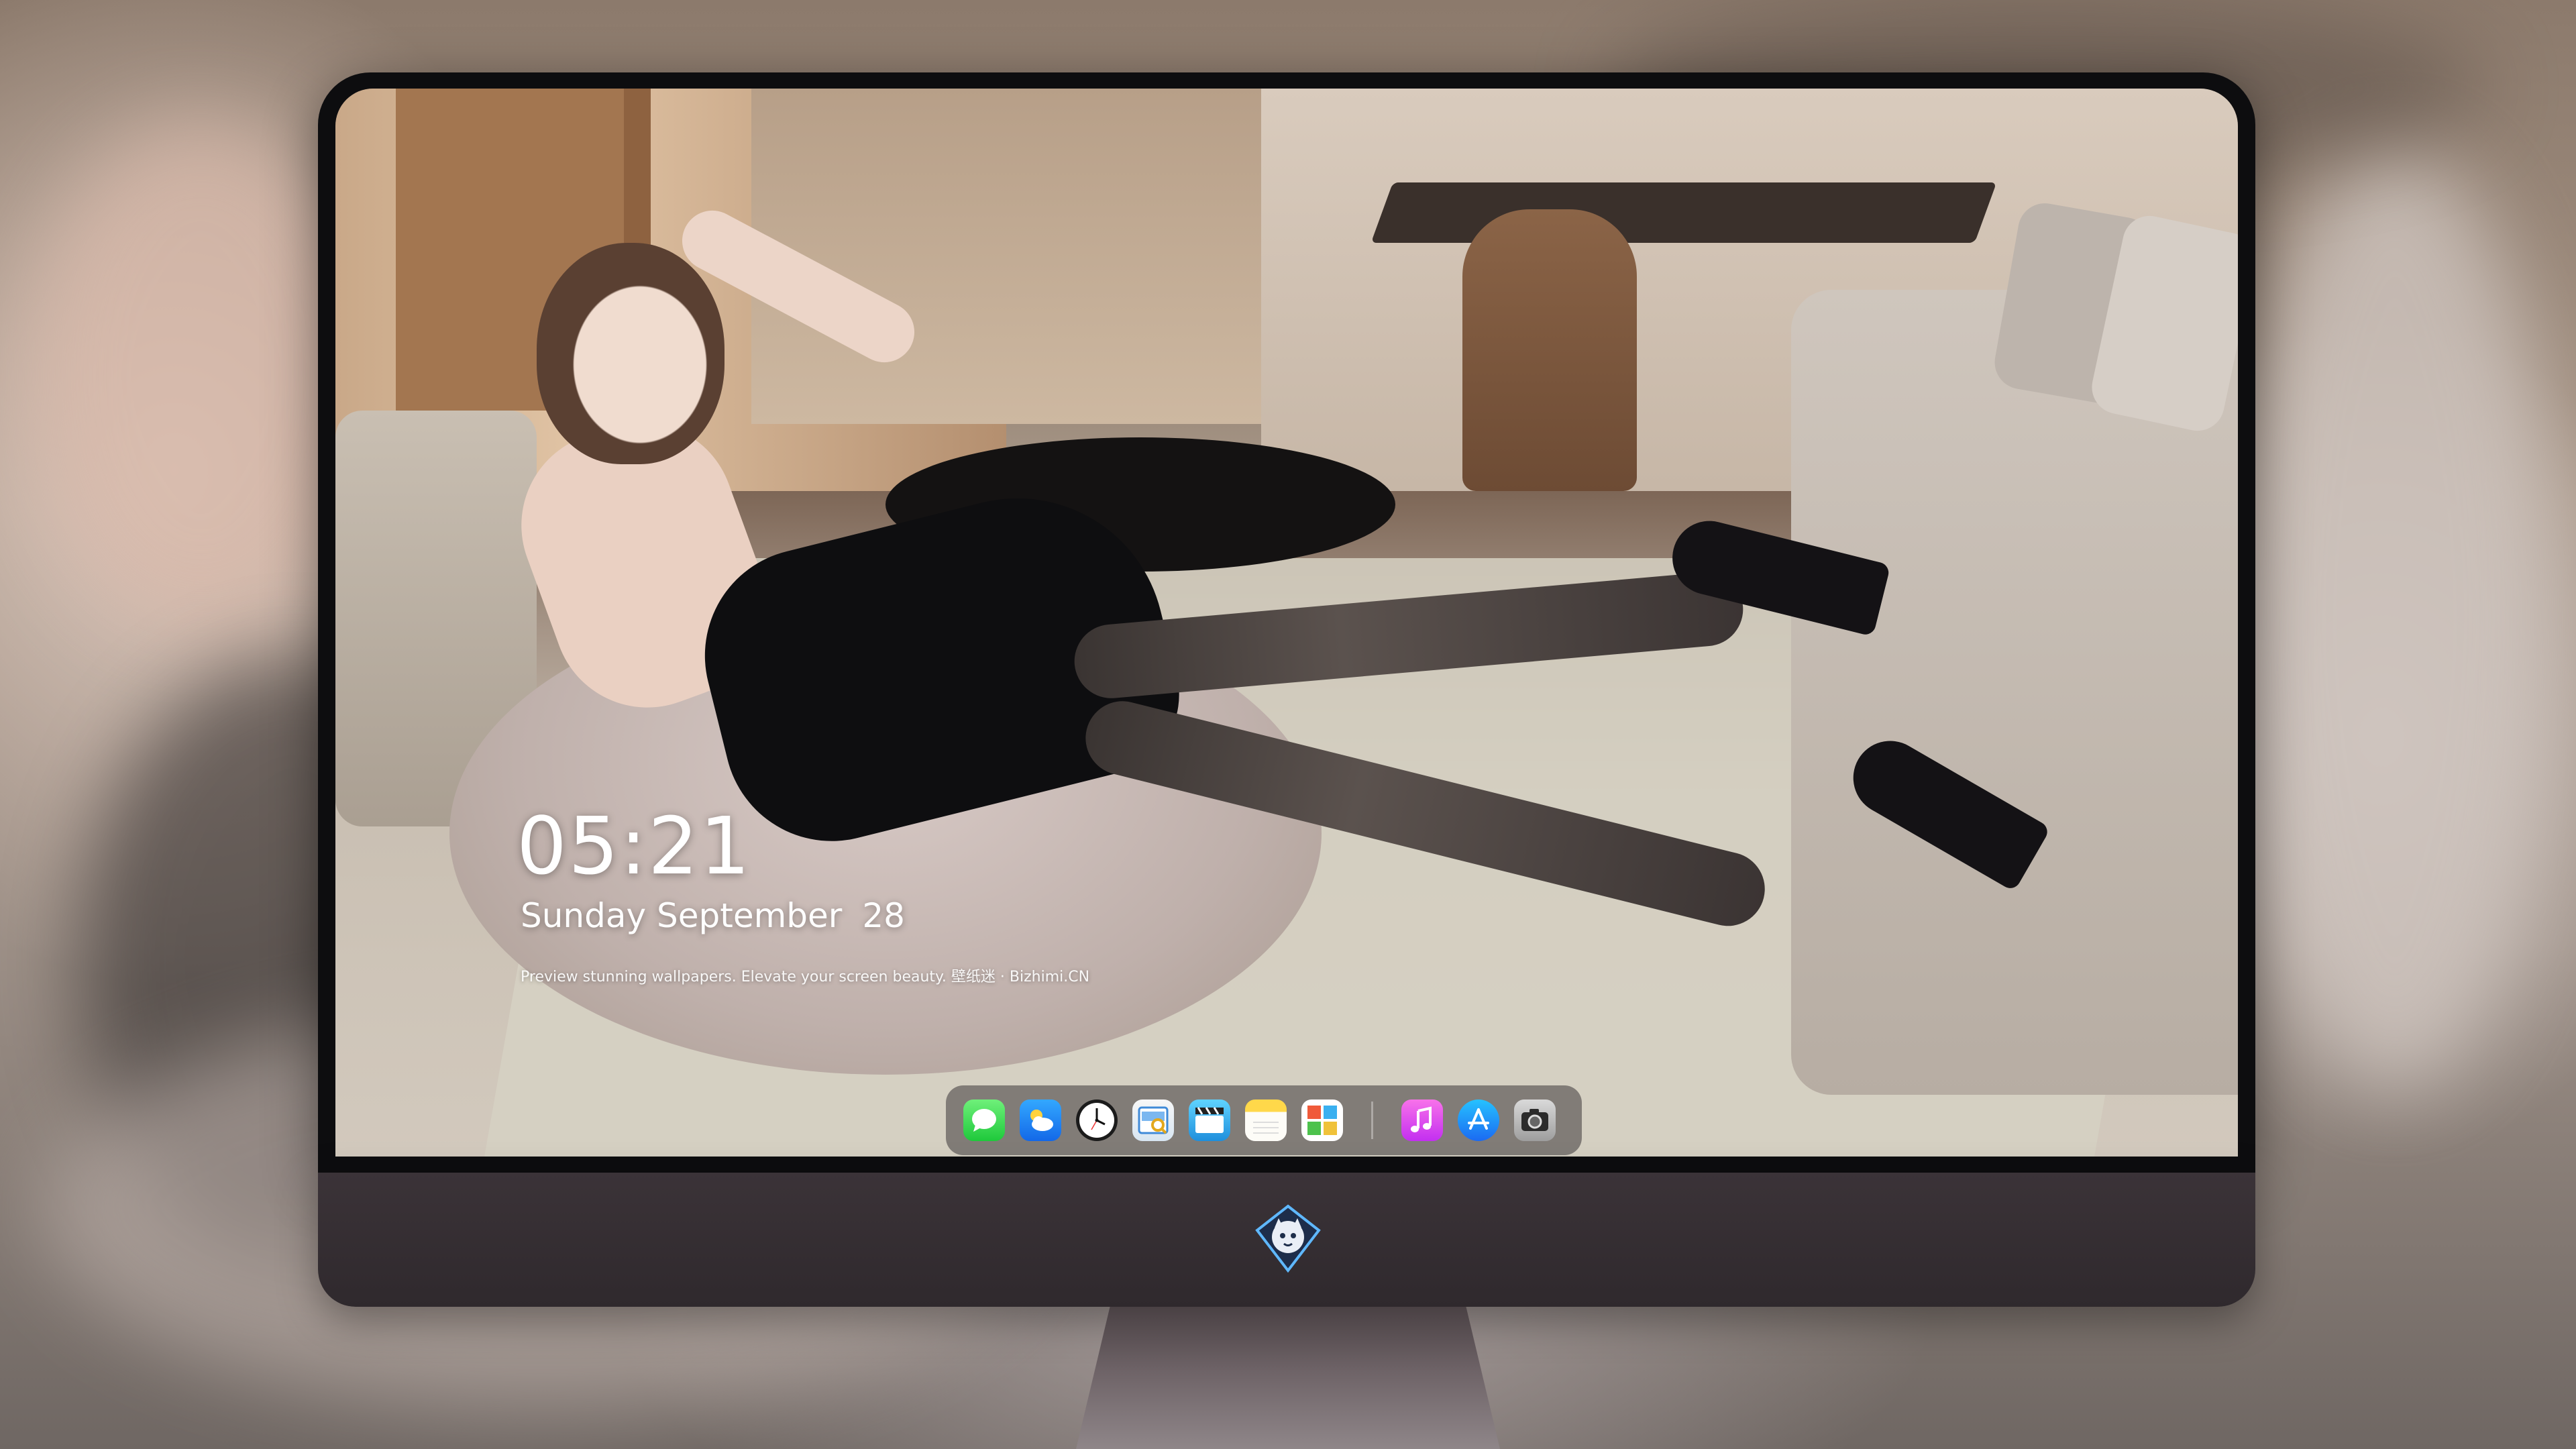 The image size is (2576, 1449). I want to click on wallpaper-chair, so click(1549, 350).